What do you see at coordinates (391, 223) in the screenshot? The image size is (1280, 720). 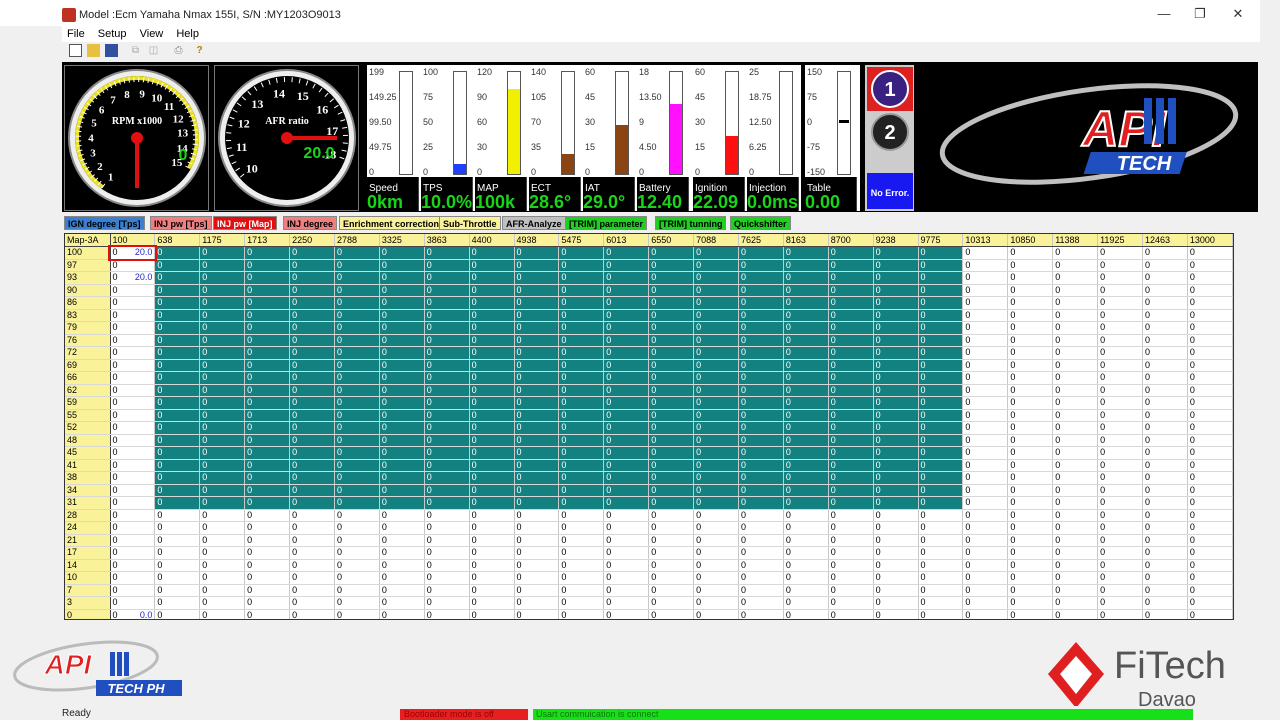 I see `tab-enrichment-correction: Enrichment correction` at bounding box center [391, 223].